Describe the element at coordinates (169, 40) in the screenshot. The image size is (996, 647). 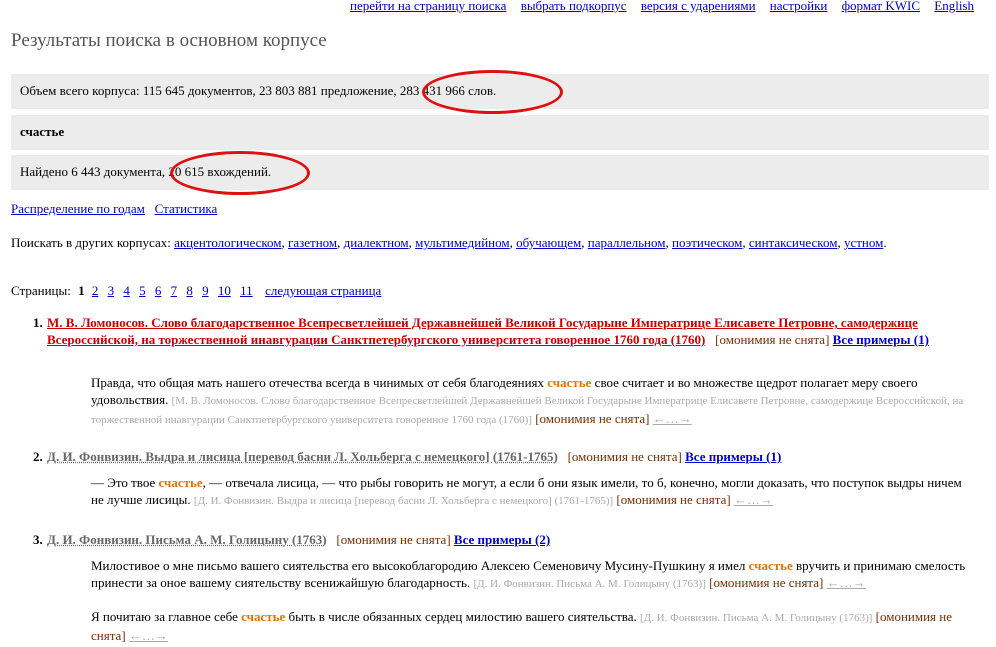
I see `page-title: Результаты поиска в основном корпусе` at that location.